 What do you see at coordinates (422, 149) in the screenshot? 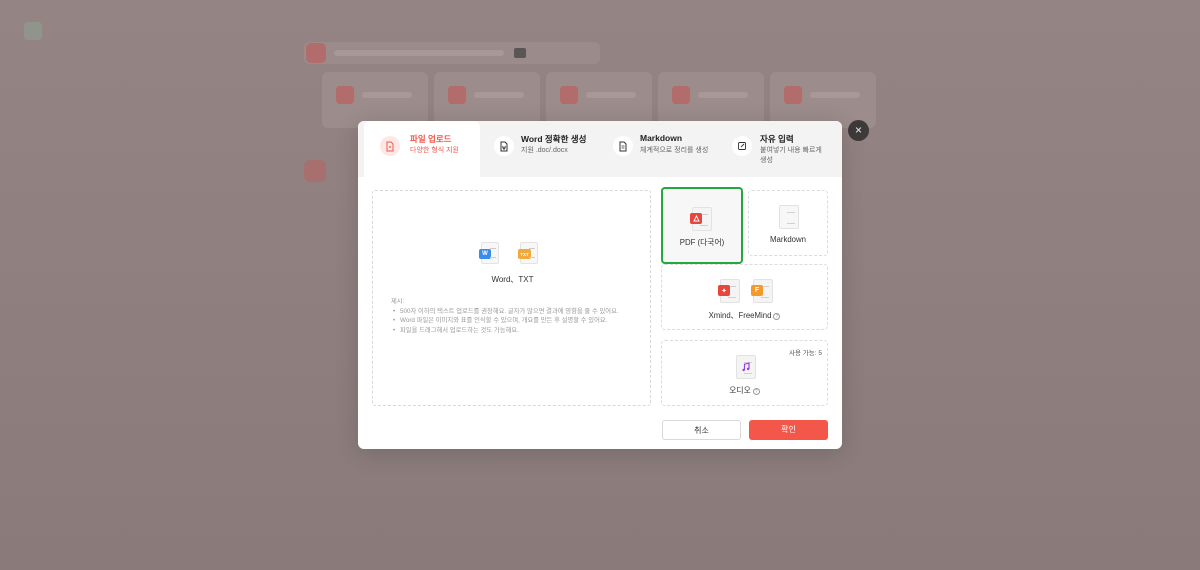
I see `tab-file-upload: 파일 업로드 다양한 형식 지원` at bounding box center [422, 149].